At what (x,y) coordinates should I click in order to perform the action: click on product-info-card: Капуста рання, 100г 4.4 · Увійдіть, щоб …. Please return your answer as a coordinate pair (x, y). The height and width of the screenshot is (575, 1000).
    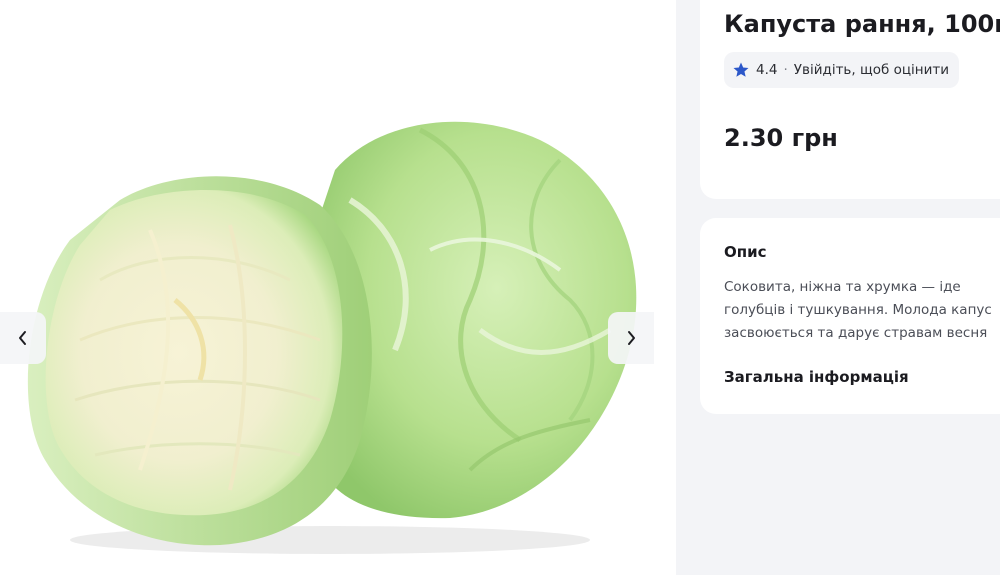
    Looking at the image, I should click on (850, 99).